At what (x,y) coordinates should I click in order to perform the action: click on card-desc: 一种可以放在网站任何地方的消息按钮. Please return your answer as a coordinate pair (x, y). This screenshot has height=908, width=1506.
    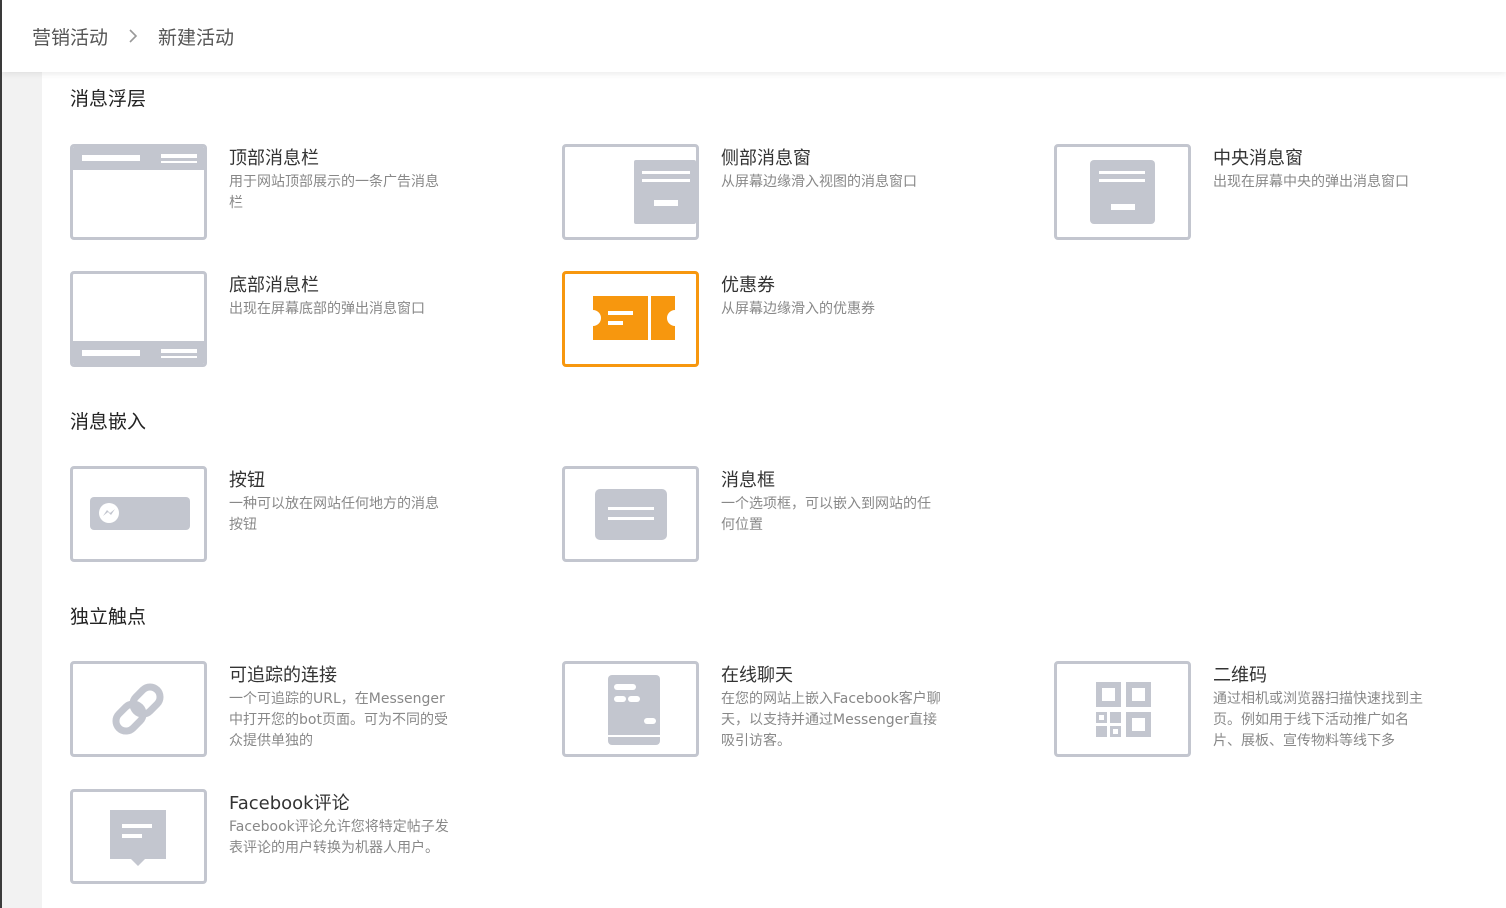
    Looking at the image, I should click on (334, 514).